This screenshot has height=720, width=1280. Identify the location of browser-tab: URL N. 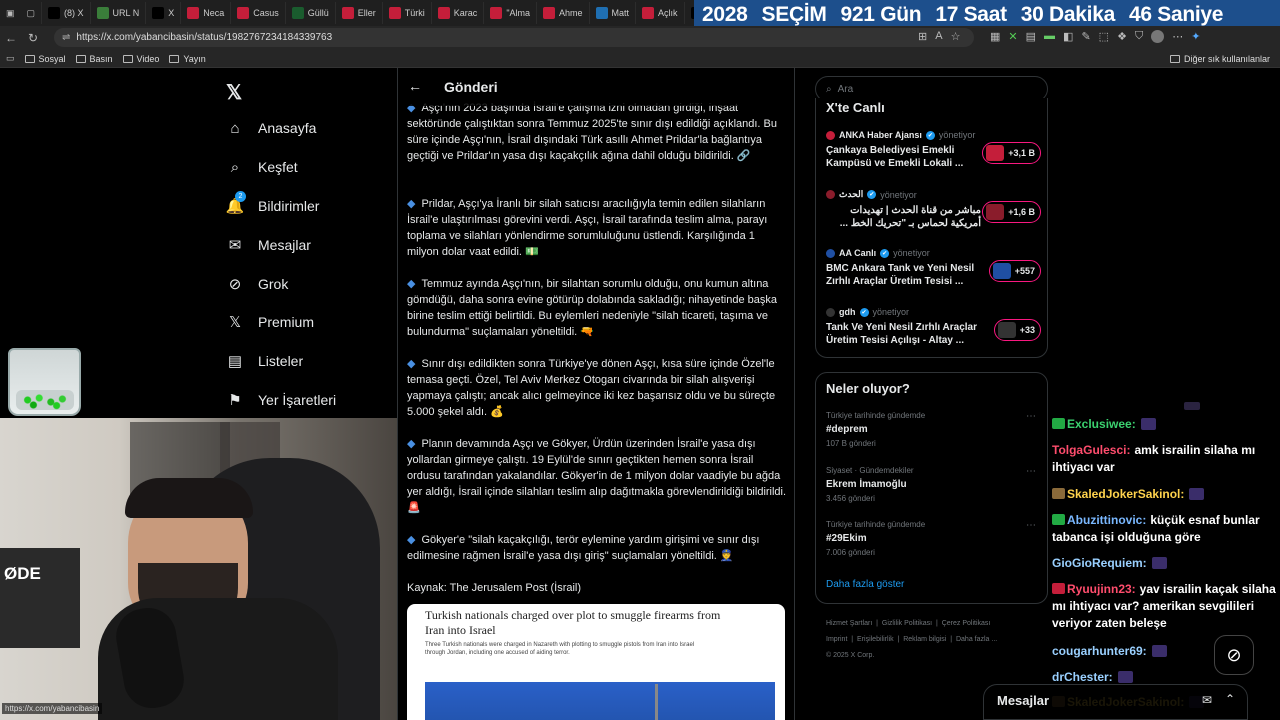
(119, 13).